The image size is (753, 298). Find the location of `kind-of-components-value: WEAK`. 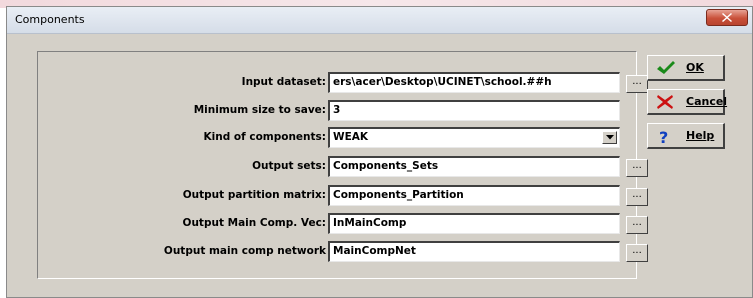

kind-of-components-value: WEAK is located at coordinates (351, 137).